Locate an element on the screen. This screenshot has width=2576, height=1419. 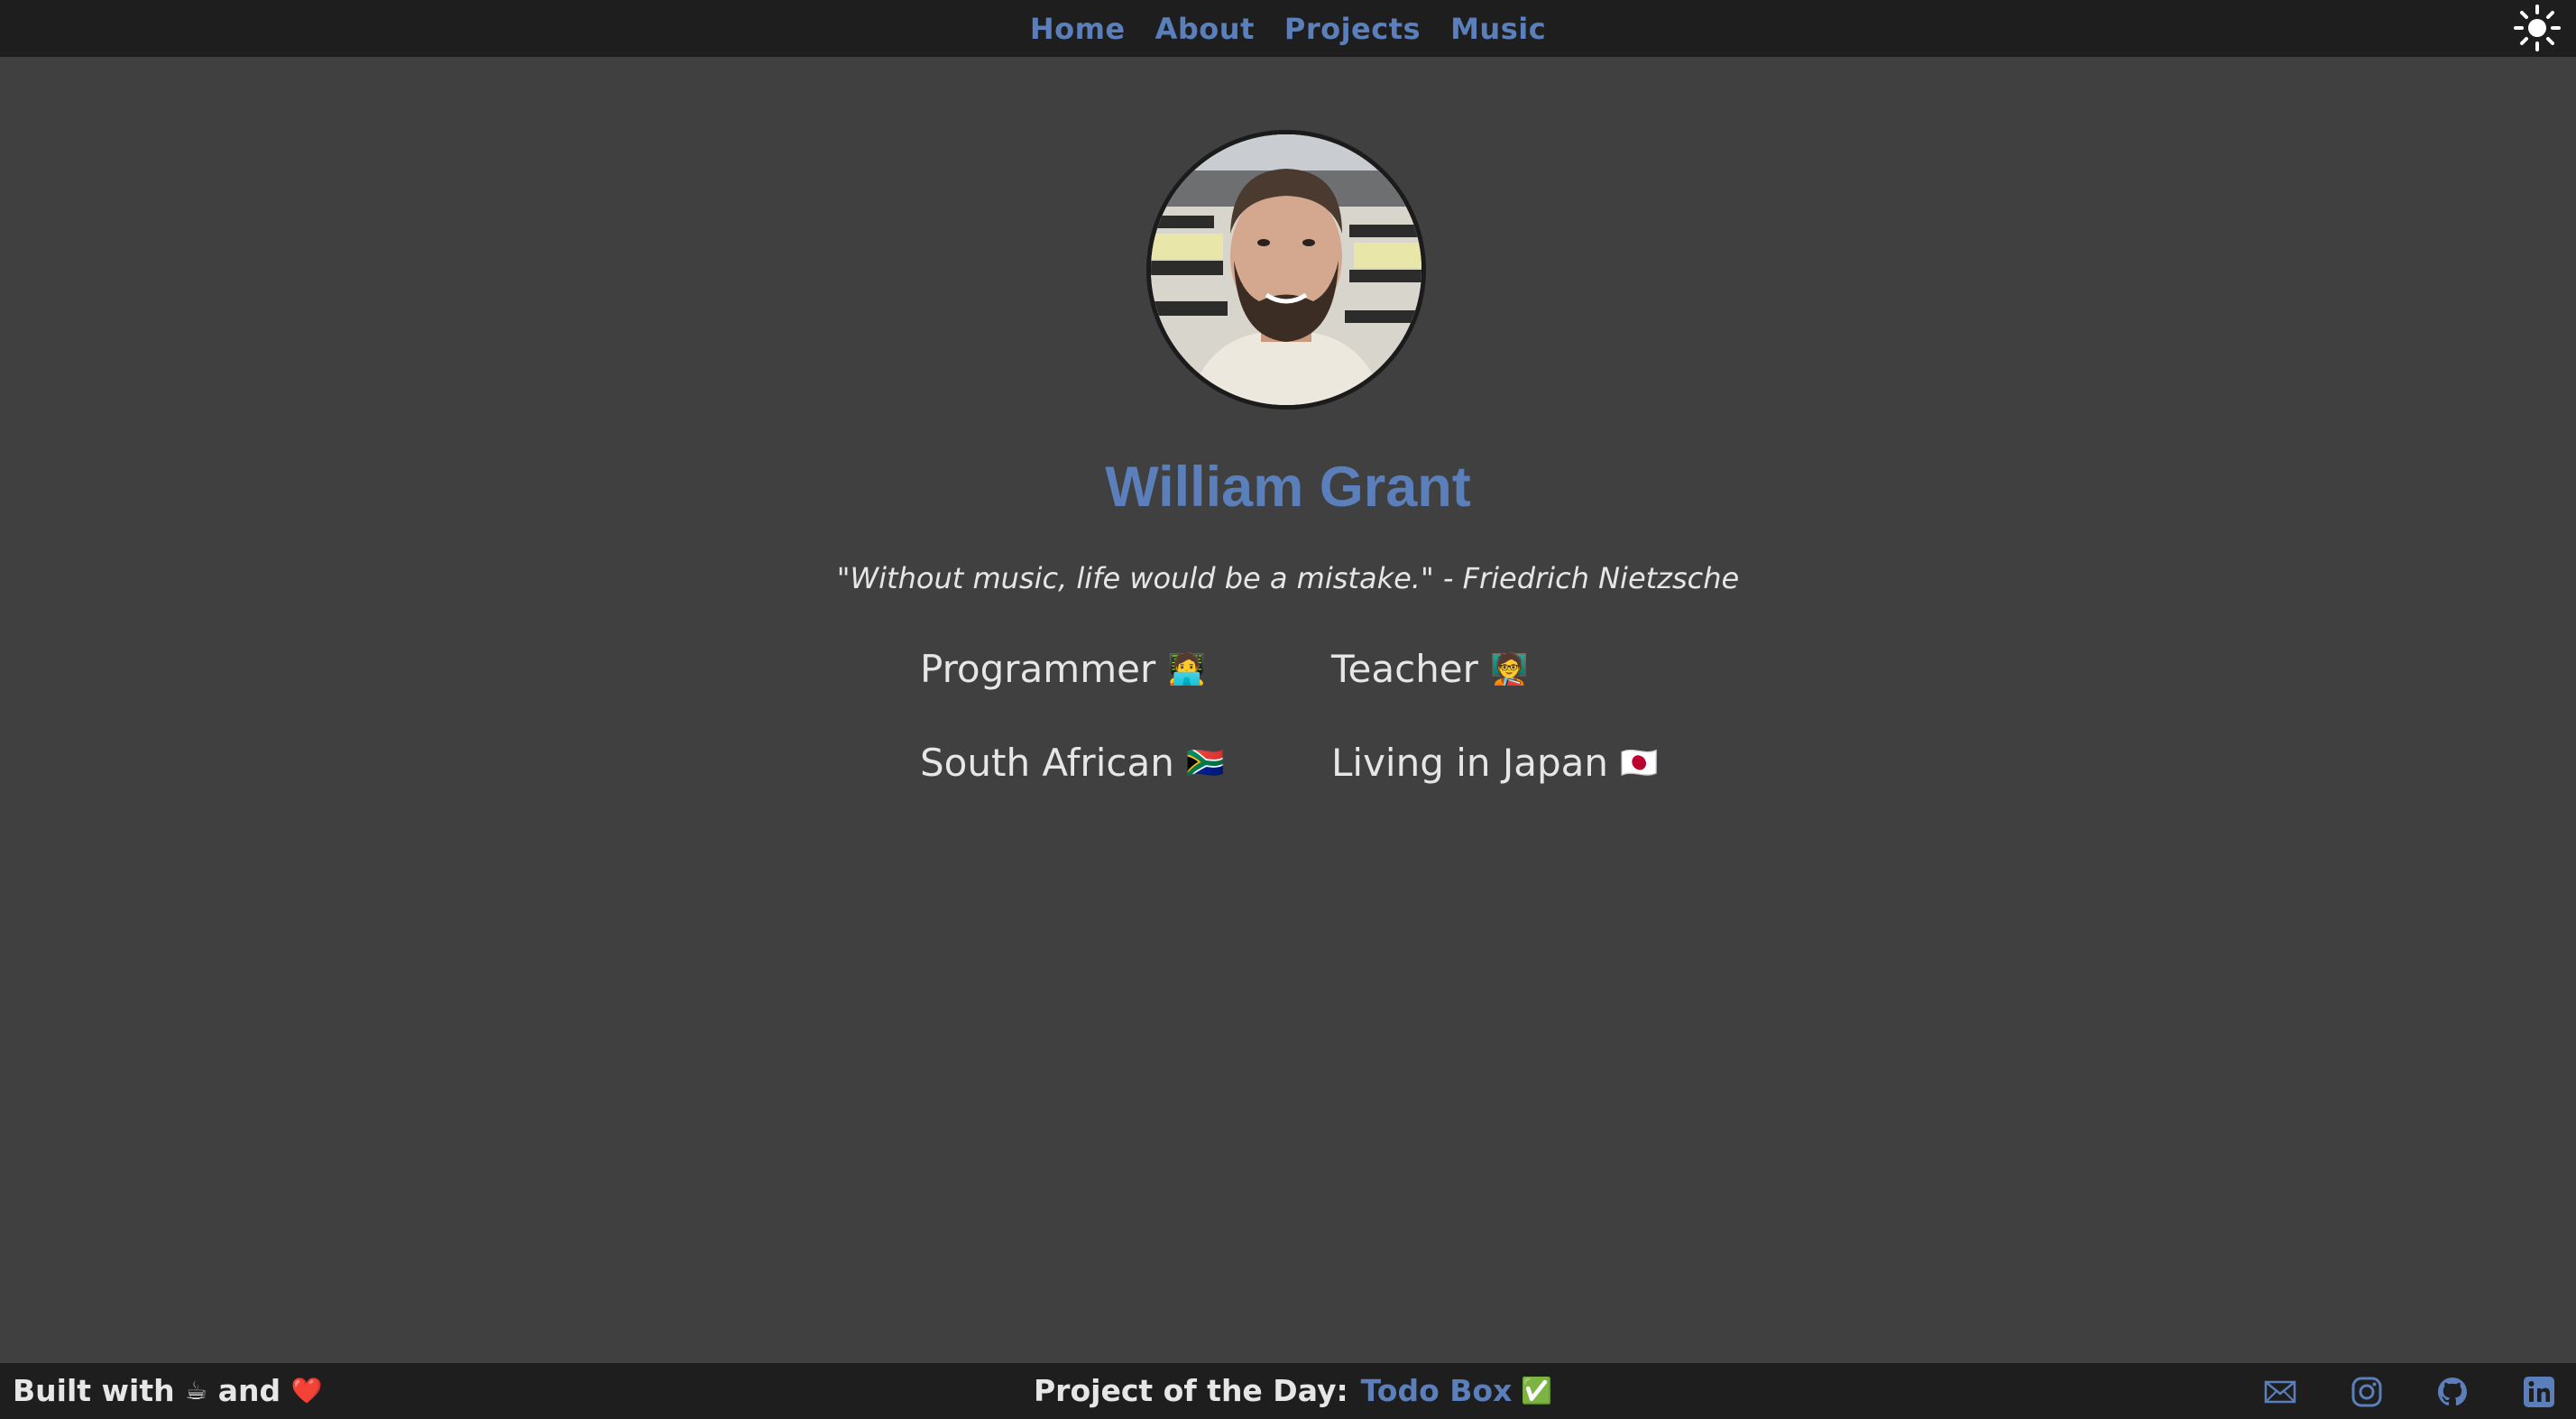
theme-toggle-button is located at coordinates (2537, 28).